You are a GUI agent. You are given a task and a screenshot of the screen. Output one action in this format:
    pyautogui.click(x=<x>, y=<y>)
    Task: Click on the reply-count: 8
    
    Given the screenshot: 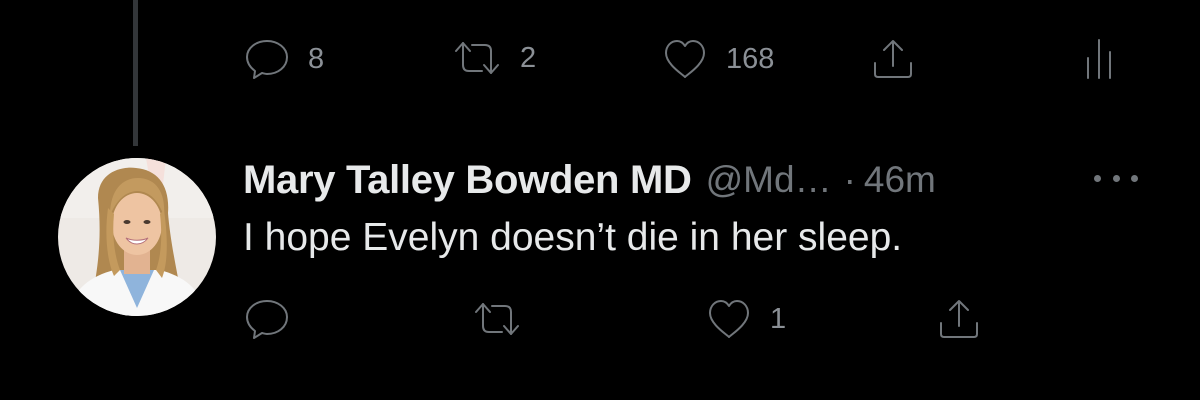 What is the action you would take?
    pyautogui.click(x=316, y=58)
    